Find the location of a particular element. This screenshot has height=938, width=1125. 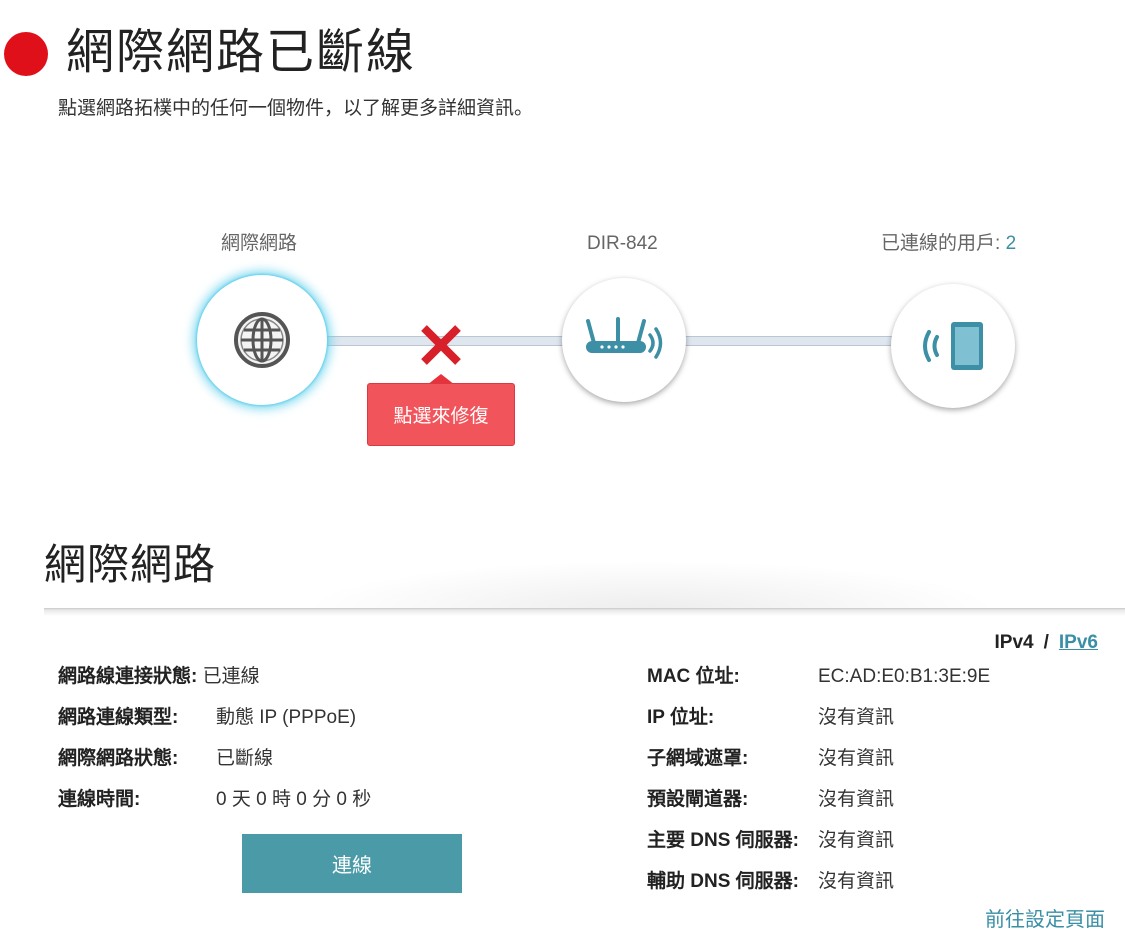

router-node is located at coordinates (624, 340).